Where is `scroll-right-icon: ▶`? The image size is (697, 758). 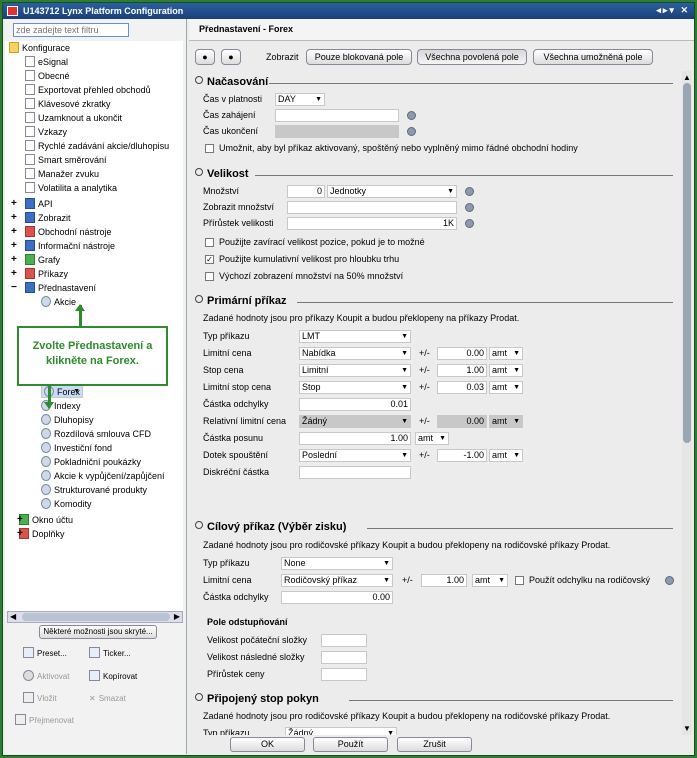
scroll-right-icon: ▶ is located at coordinates (177, 616).